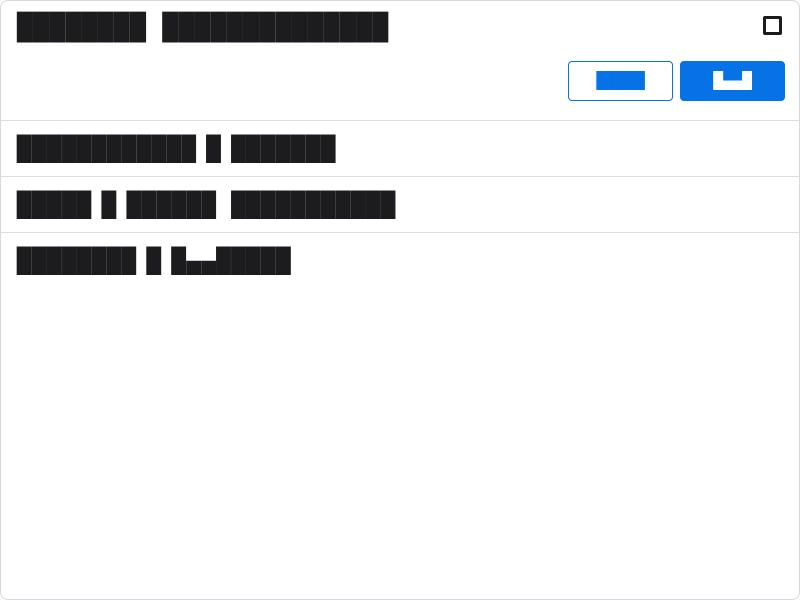 This screenshot has width=800, height=600. I want to click on list-item-text: ████████ █ █▄▄█████, so click(154, 261).